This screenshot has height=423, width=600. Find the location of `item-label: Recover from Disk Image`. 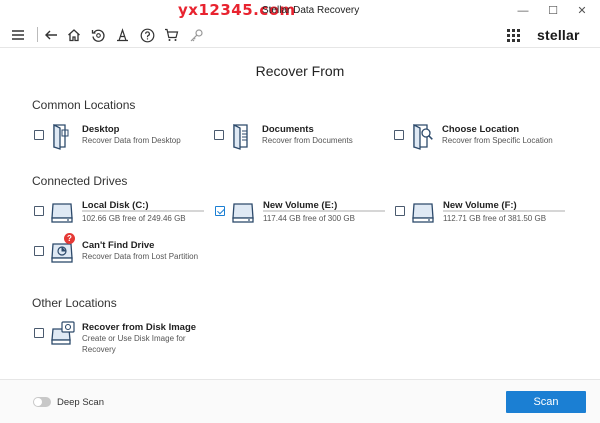

item-label: Recover from Disk Image is located at coordinates (139, 327).